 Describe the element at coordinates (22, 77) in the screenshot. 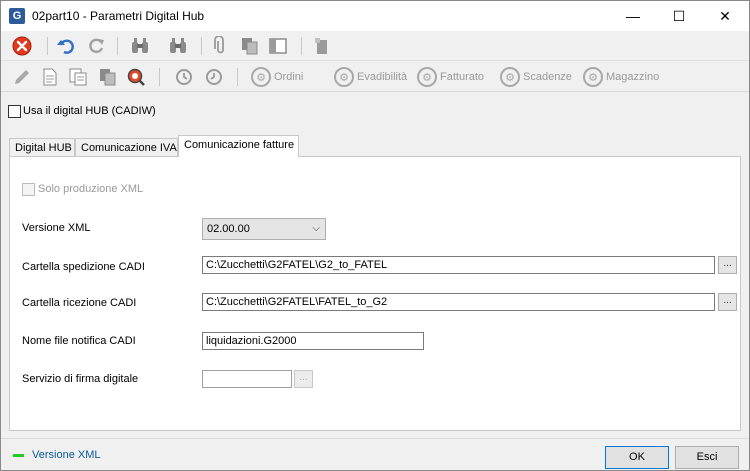

I see `pencil-icon` at that location.